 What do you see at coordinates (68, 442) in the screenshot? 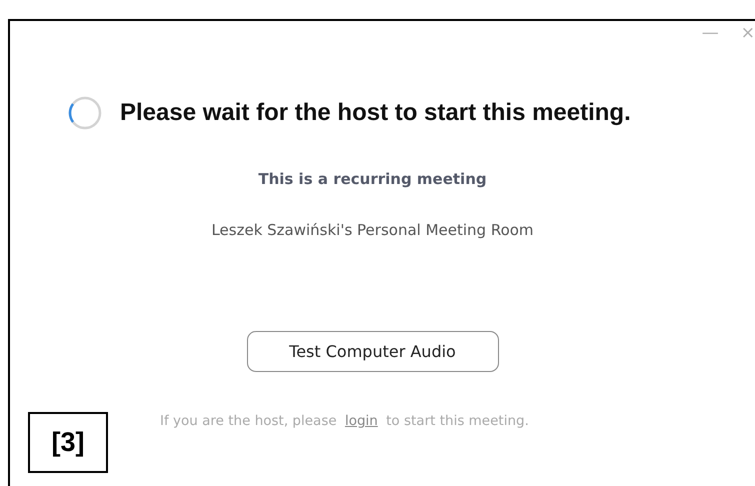
I see `annotation-label: [3]` at bounding box center [68, 442].